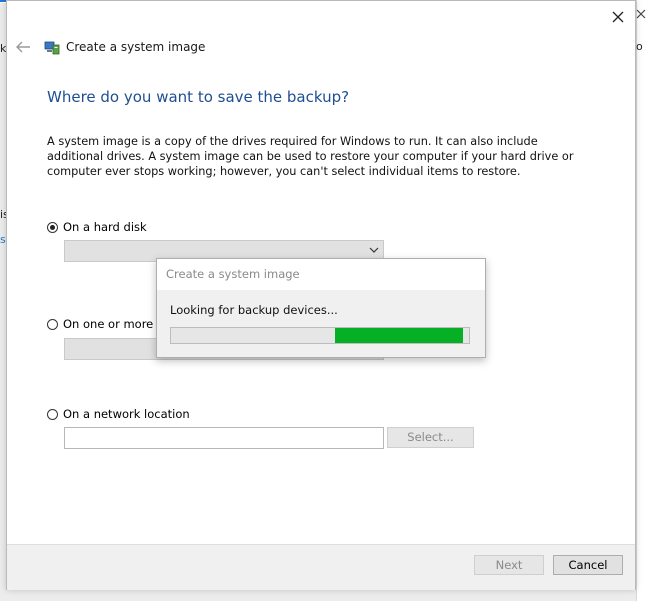  I want to click on close-icon, so click(618, 17).